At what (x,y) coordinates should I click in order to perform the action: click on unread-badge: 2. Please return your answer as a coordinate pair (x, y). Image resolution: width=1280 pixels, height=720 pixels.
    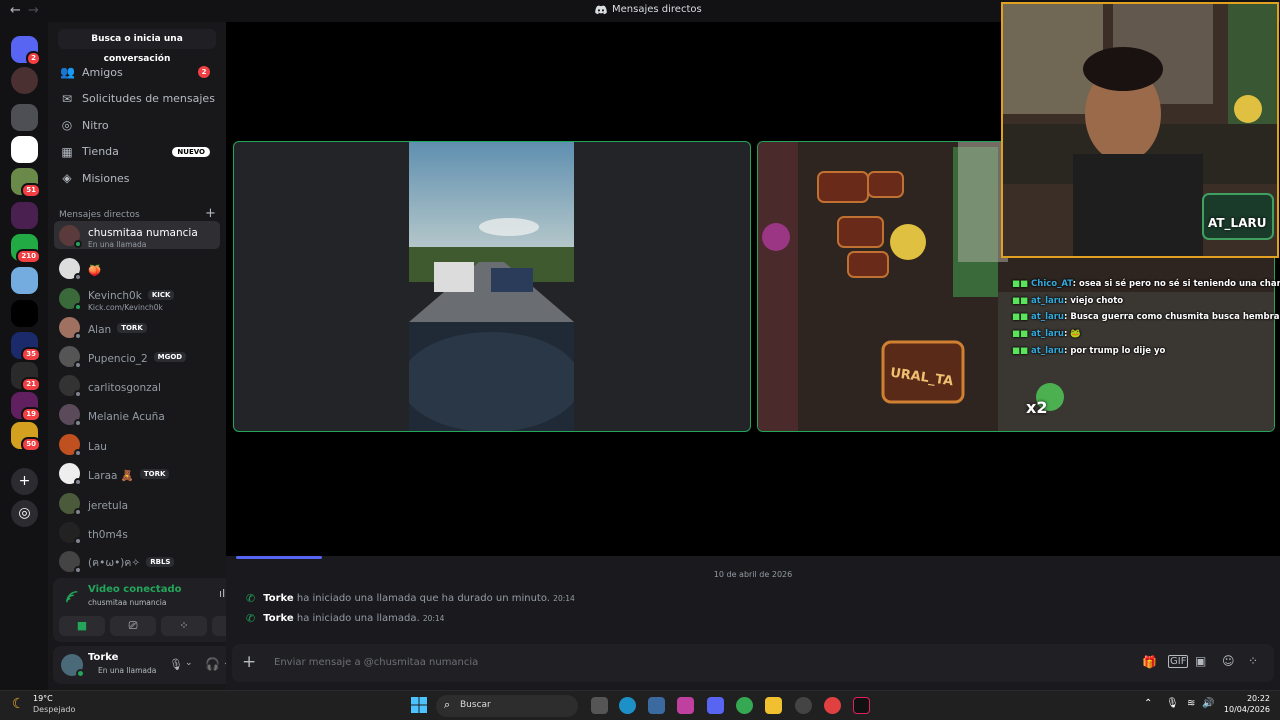
    Looking at the image, I should click on (33, 58).